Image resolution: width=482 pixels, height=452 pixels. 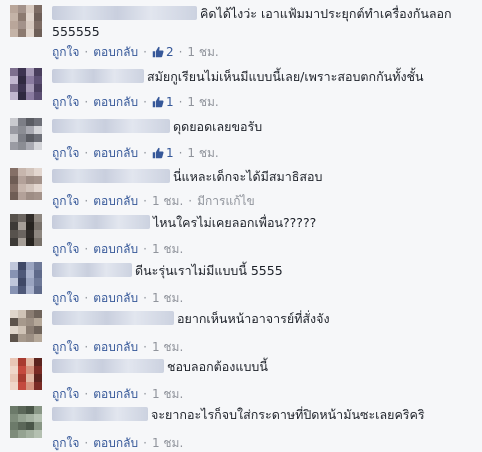 What do you see at coordinates (235, 222) in the screenshot?
I see `comment-text: ไหนใครไม่เคยลอกเพื่อน?????` at bounding box center [235, 222].